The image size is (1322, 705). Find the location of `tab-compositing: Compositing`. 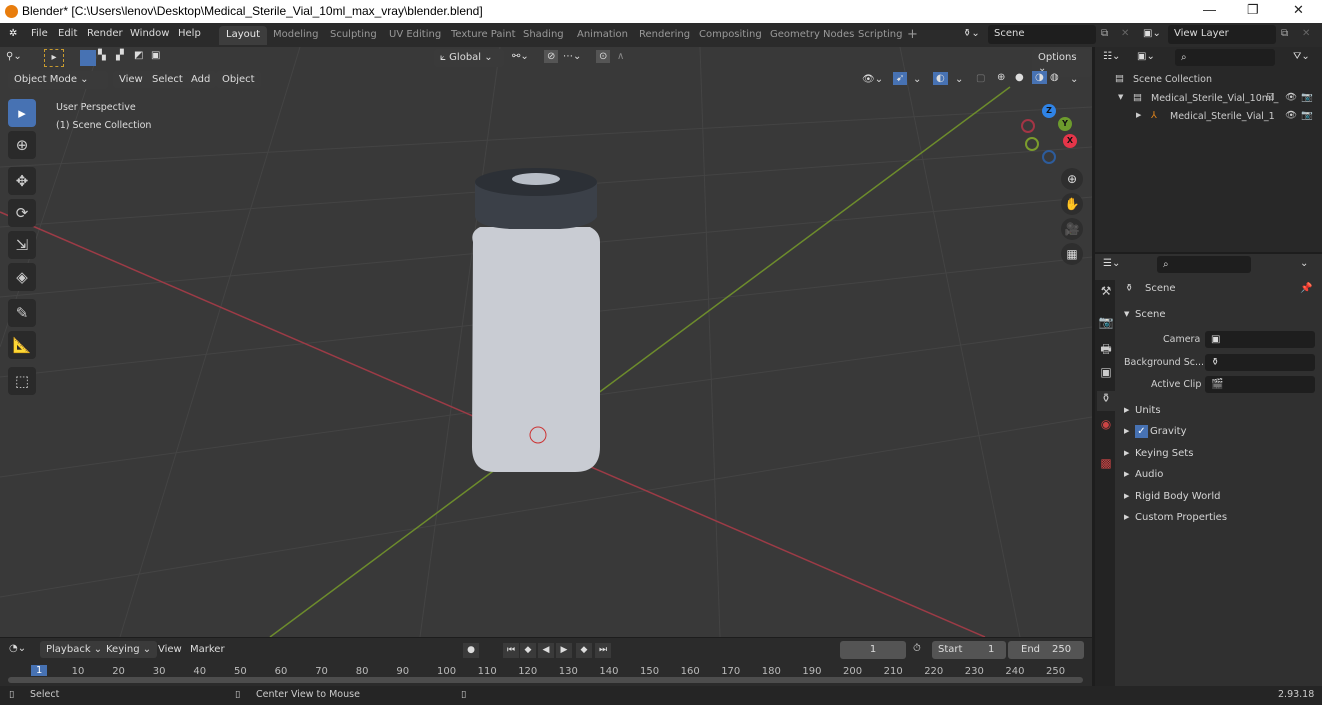

tab-compositing: Compositing is located at coordinates (730, 35).